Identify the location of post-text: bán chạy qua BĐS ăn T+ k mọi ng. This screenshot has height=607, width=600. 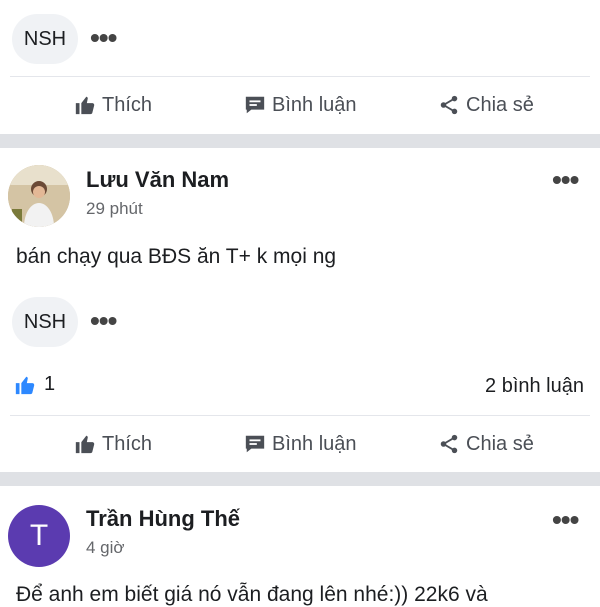
(176, 256).